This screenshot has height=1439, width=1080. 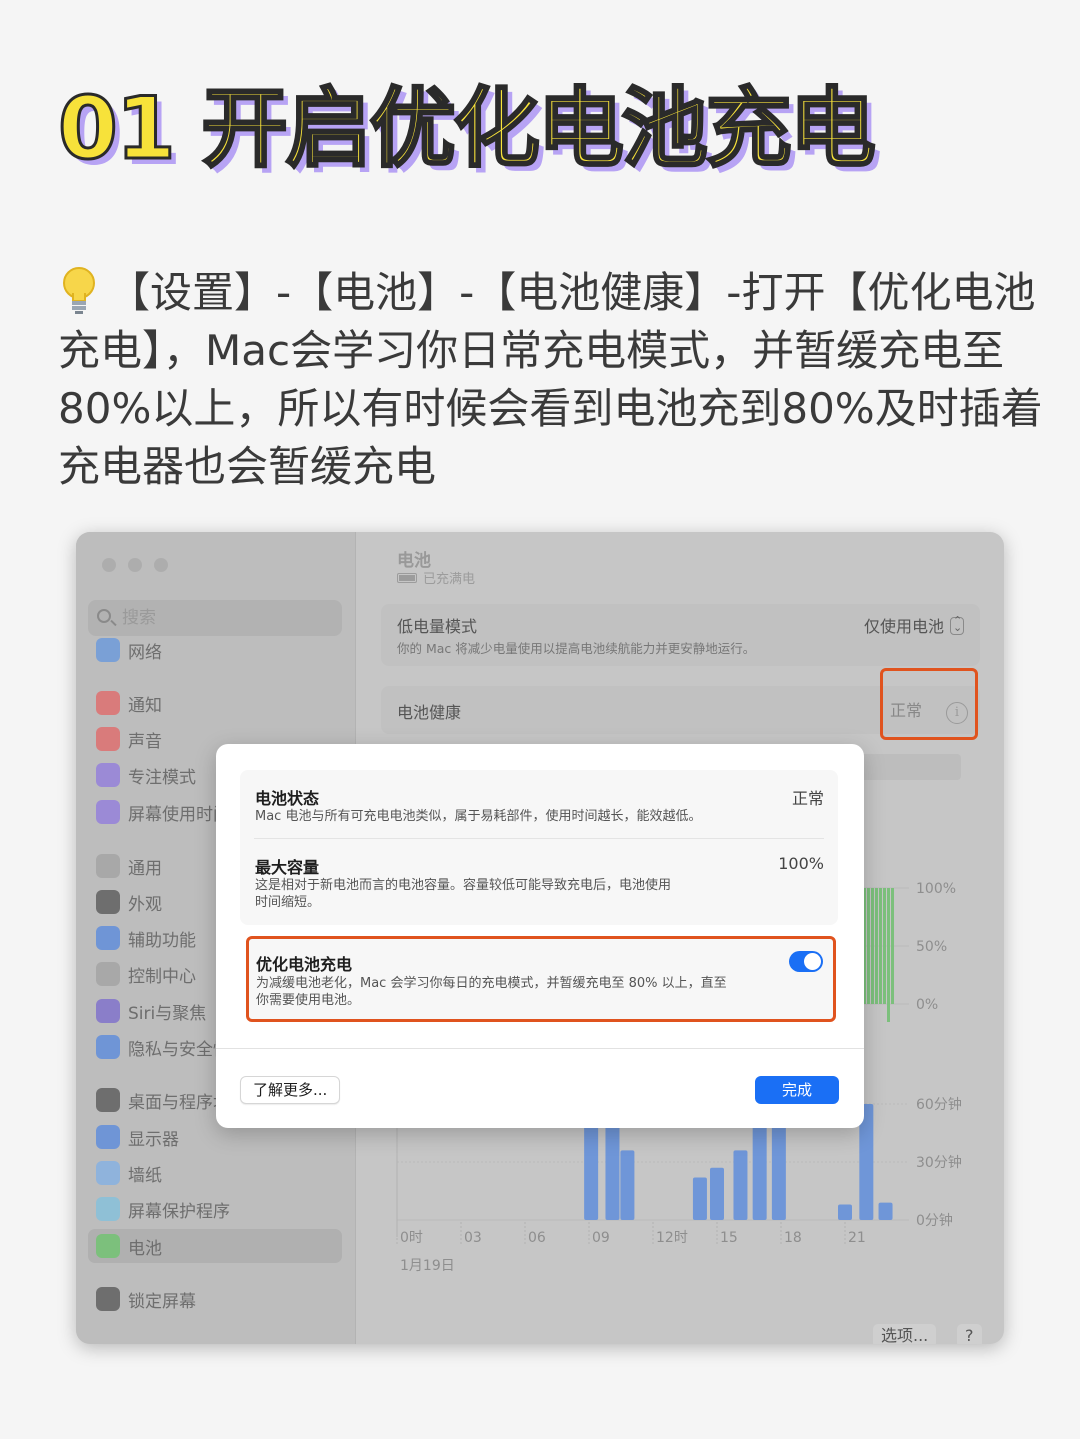 I want to click on sidebar-item-1: 通知, so click(x=215, y=703).